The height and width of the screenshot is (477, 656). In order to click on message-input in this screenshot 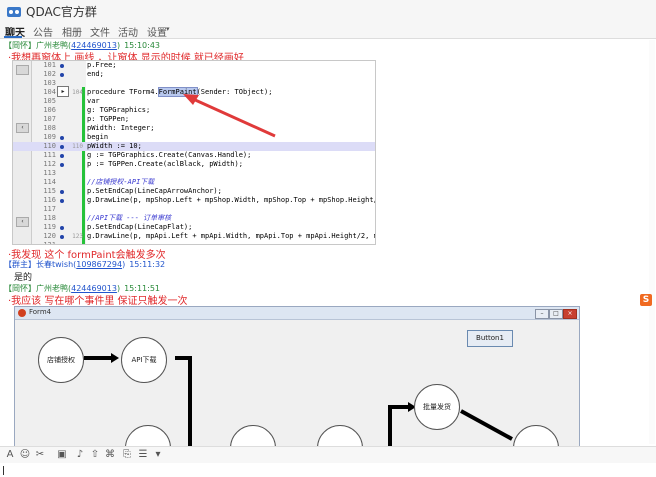, I will do `click(328, 470)`.